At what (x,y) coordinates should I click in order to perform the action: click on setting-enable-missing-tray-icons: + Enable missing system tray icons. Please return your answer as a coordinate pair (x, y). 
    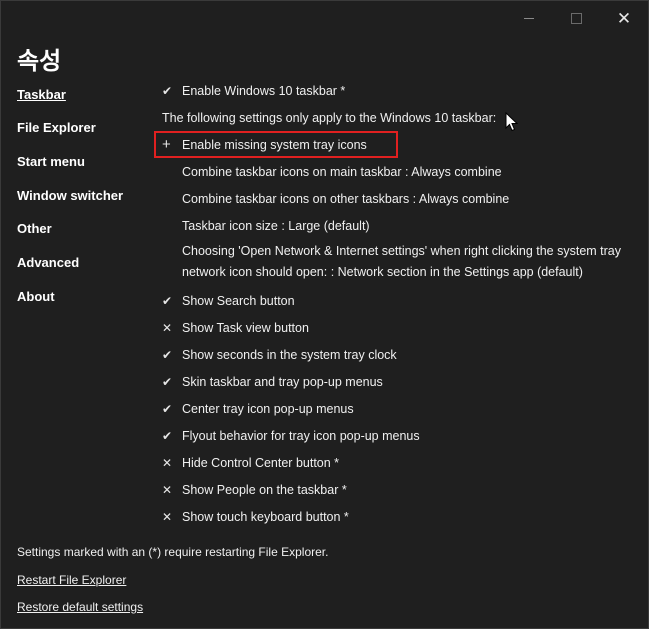
    Looking at the image, I should click on (264, 144).